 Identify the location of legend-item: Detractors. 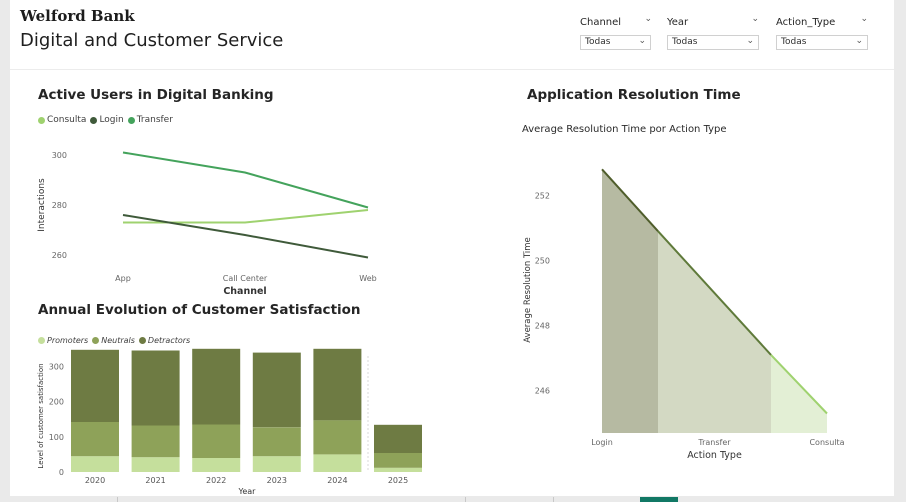
(164, 340).